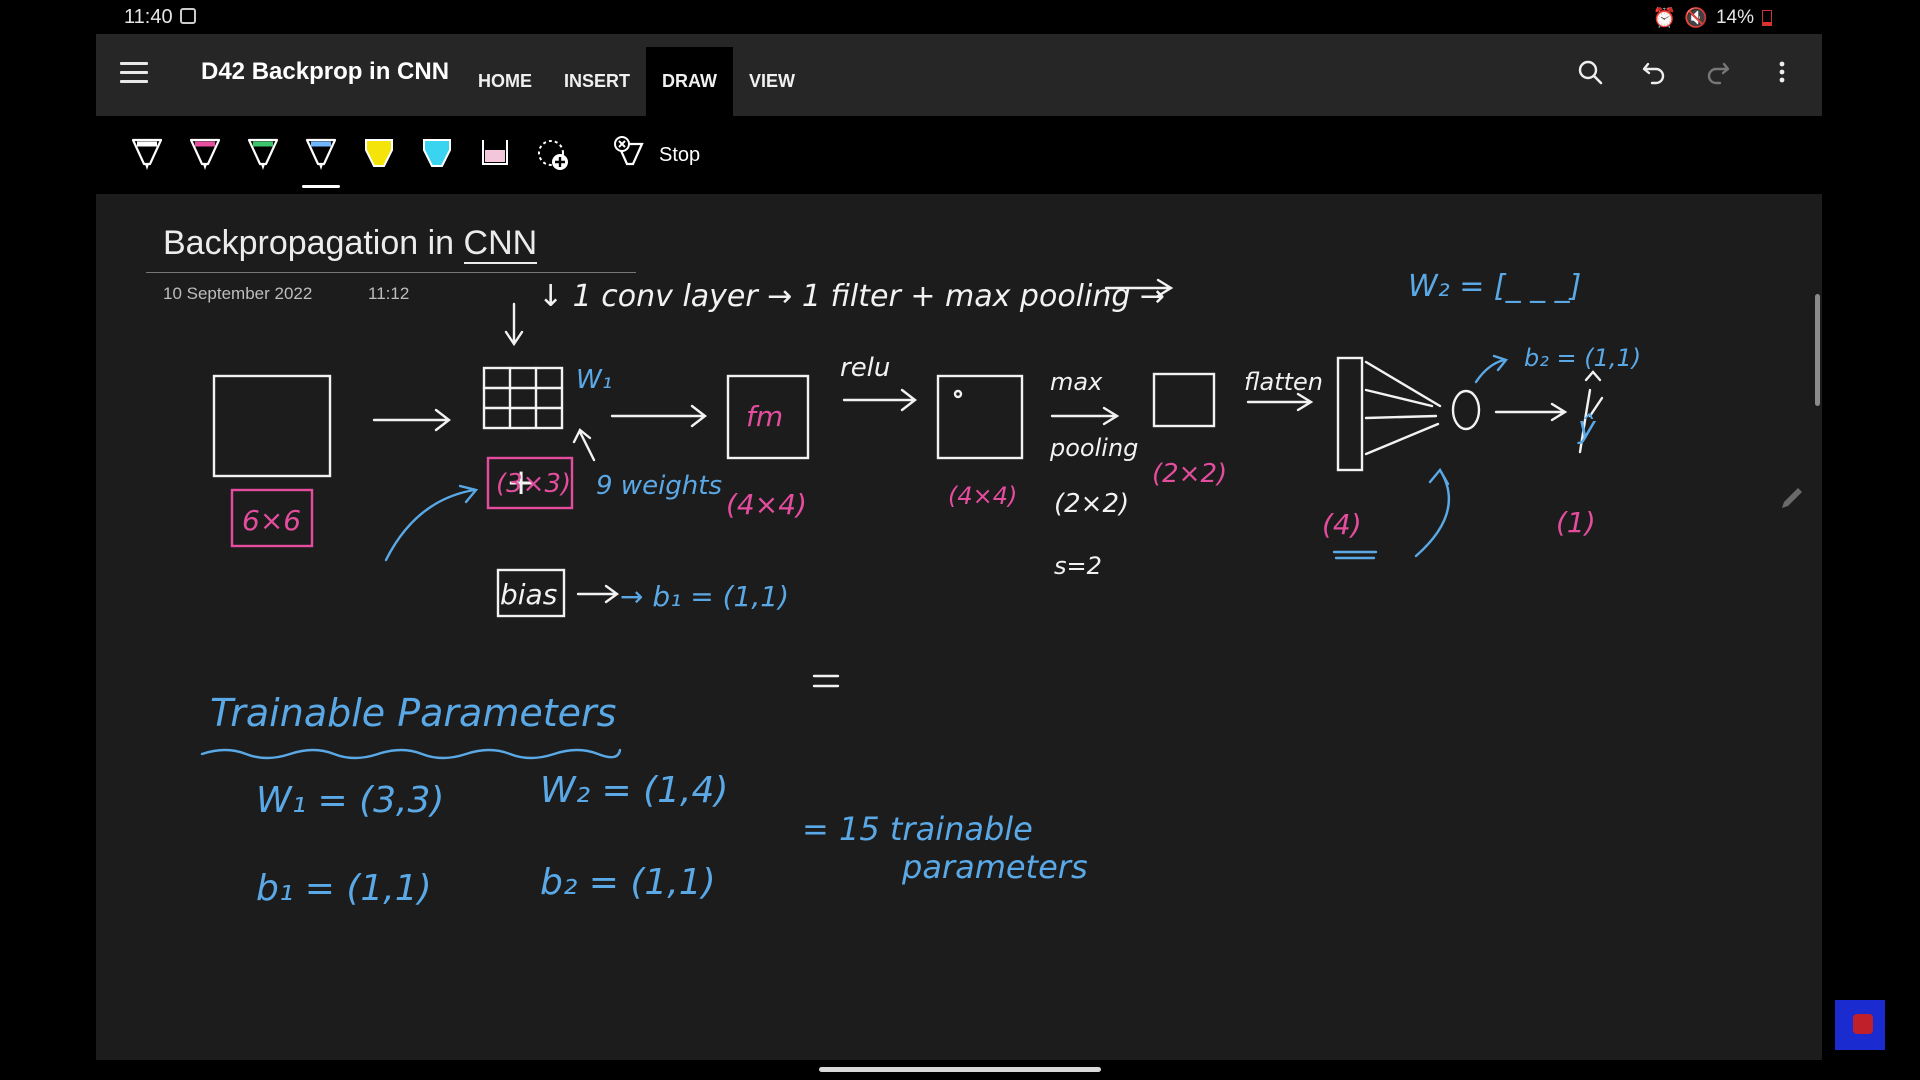 This screenshot has width=1920, height=1080. What do you see at coordinates (350, 800) in the screenshot?
I see `w1-equation: W₁ = (3,3)` at bounding box center [350, 800].